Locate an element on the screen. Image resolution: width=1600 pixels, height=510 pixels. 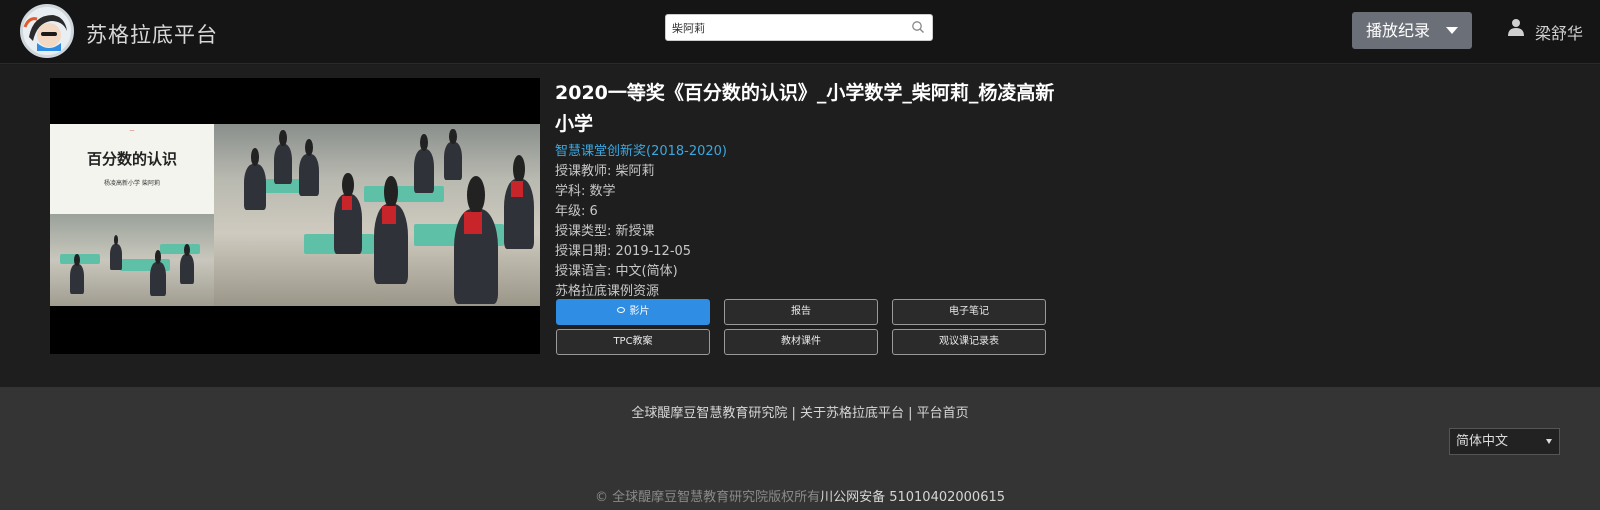
video-button: 影片 is located at coordinates (633, 312).